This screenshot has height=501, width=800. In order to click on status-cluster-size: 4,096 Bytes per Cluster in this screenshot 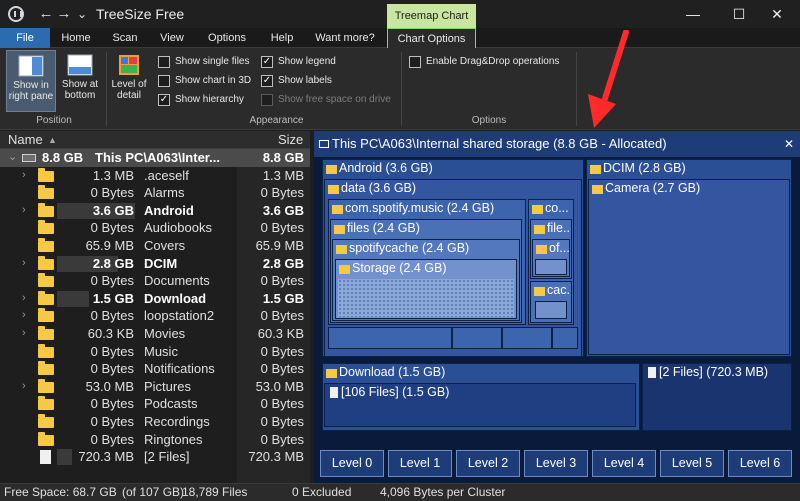, I will do `click(443, 492)`.